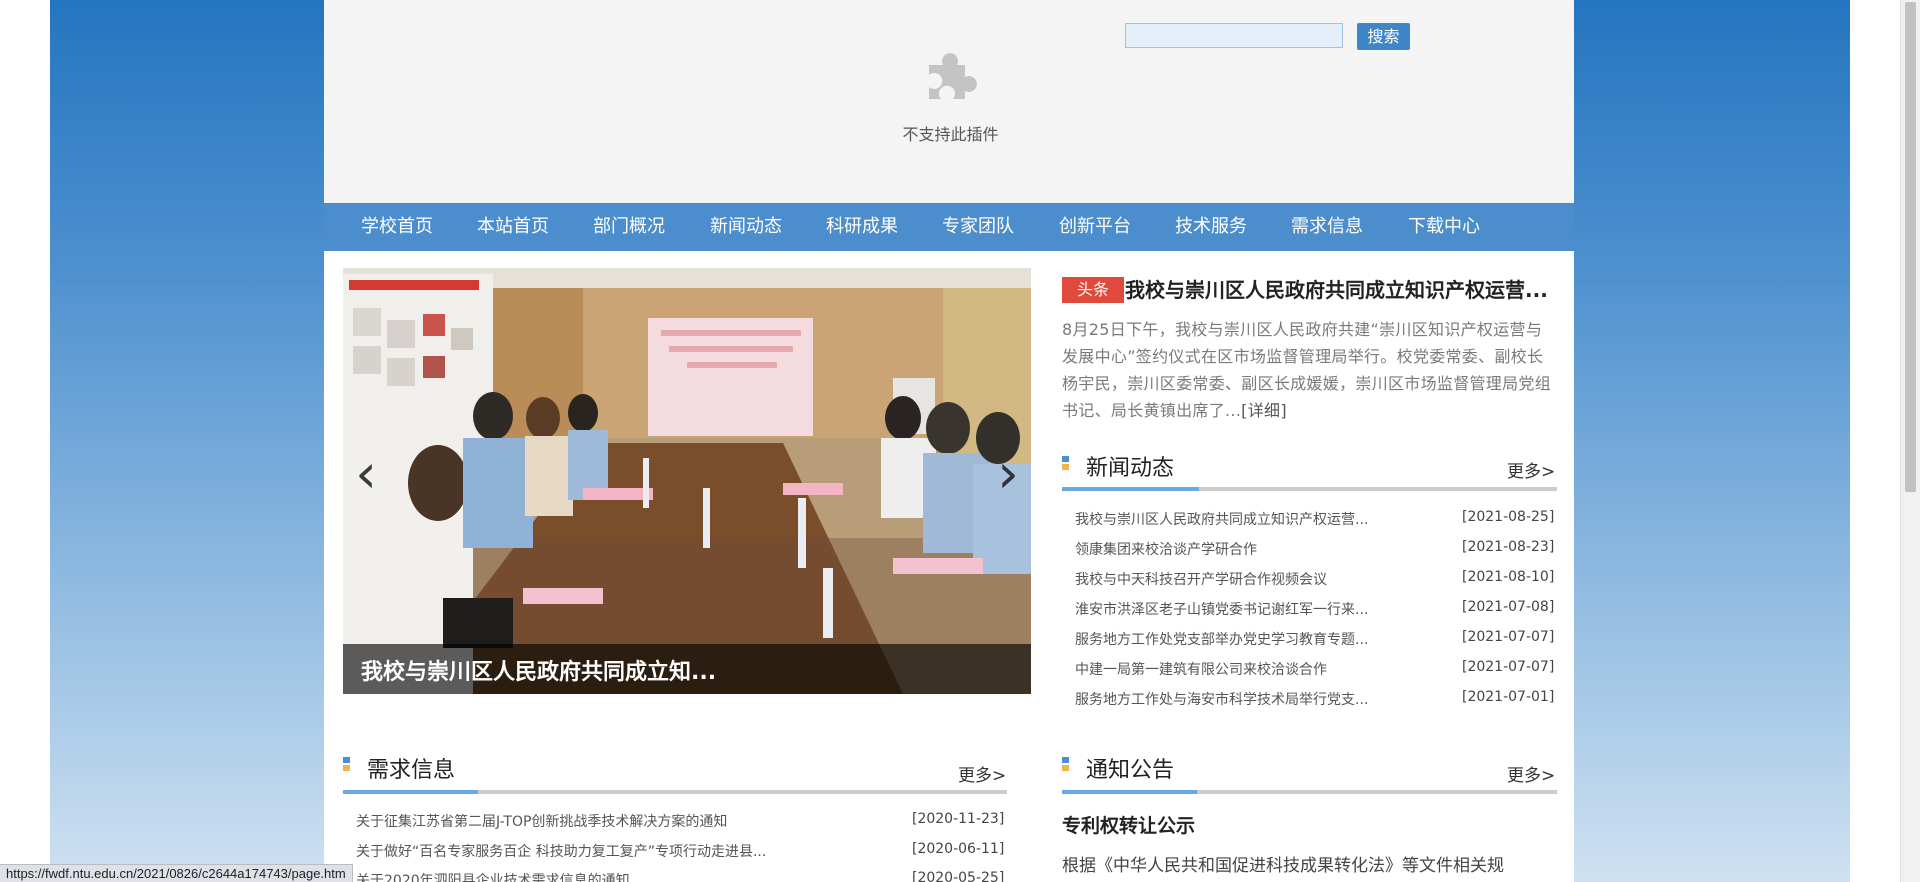 The image size is (1920, 882). Describe the element at coordinates (978, 227) in the screenshot. I see `nav-item-expert-team: 专家团队` at that location.